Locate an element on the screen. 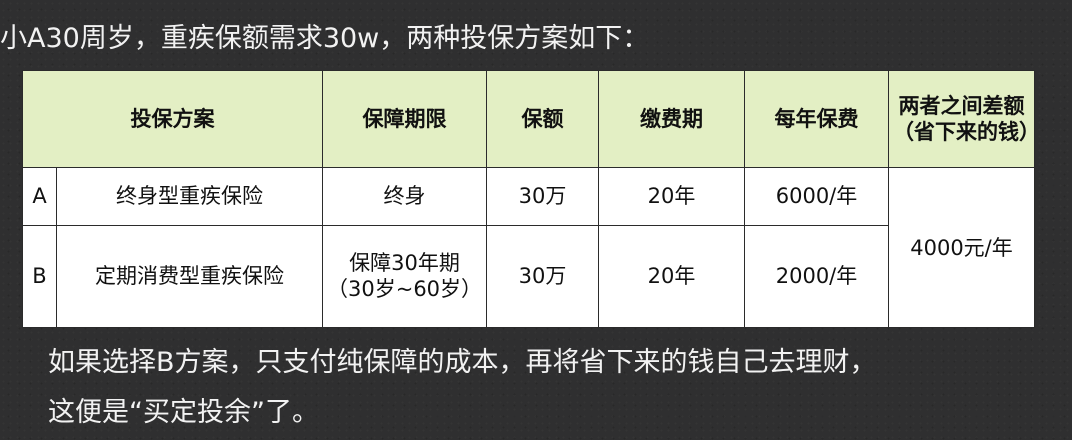 The height and width of the screenshot is (440, 1072). row-plan: 终身型重疾保险 is located at coordinates (189, 196).